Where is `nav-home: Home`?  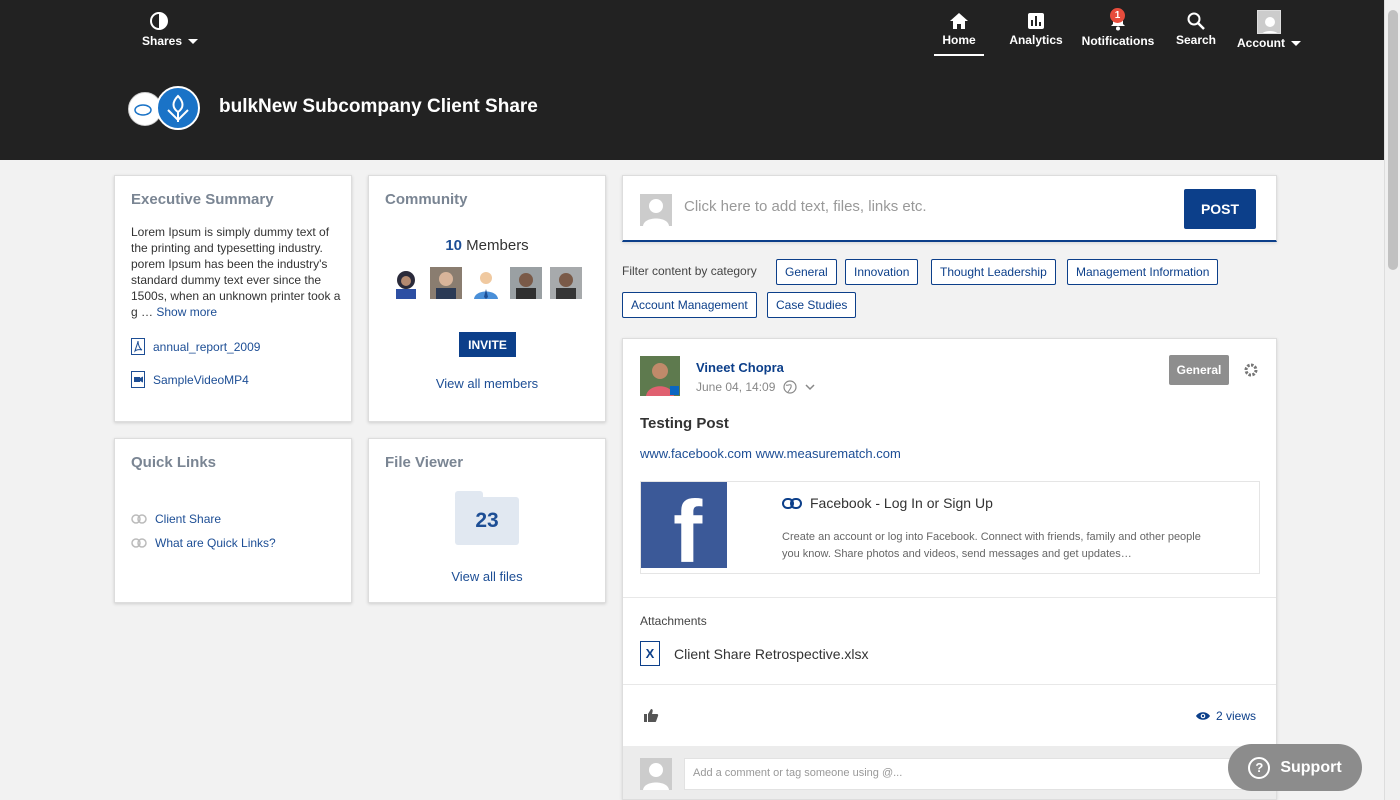
nav-home: Home is located at coordinates (959, 33).